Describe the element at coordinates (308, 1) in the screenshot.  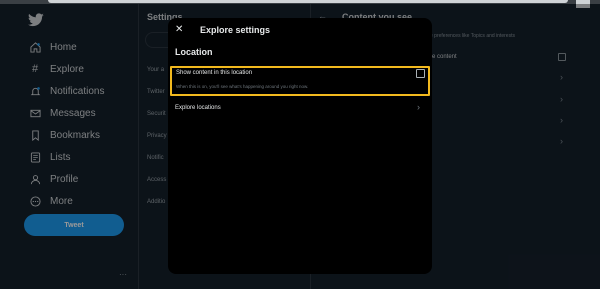
I see `address-bar` at that location.